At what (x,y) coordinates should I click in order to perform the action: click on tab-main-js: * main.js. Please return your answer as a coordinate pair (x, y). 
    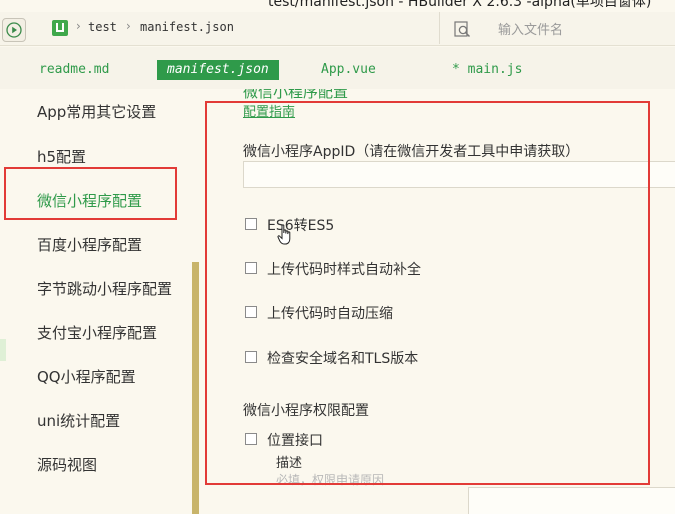
    Looking at the image, I should click on (487, 70).